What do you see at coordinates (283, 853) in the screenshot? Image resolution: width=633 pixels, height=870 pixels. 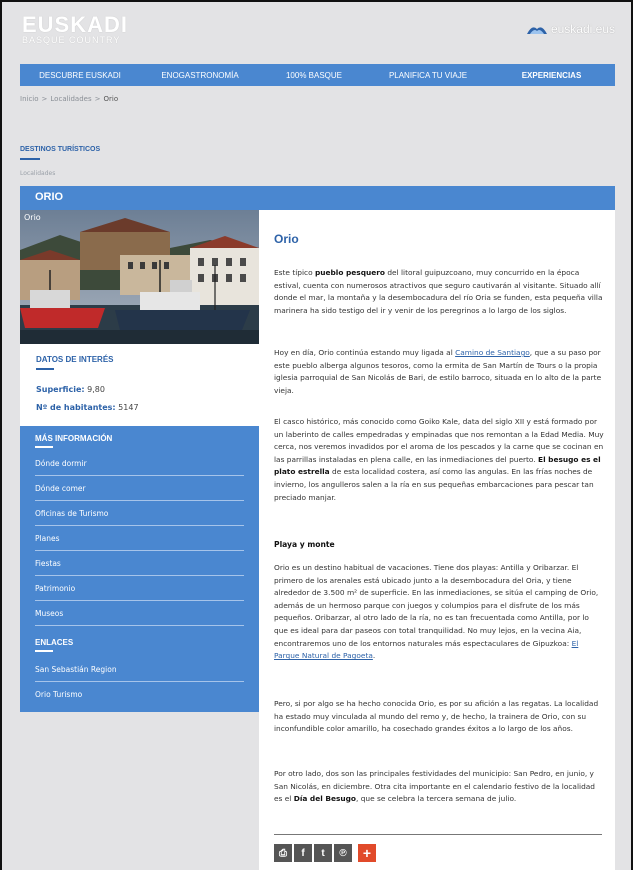 I see `print-icon: ⎙` at bounding box center [283, 853].